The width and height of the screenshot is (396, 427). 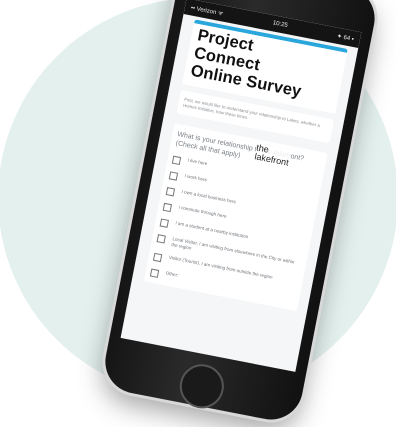 I want to click on battery-indicator: ✦ 64 ▪, so click(x=345, y=37).